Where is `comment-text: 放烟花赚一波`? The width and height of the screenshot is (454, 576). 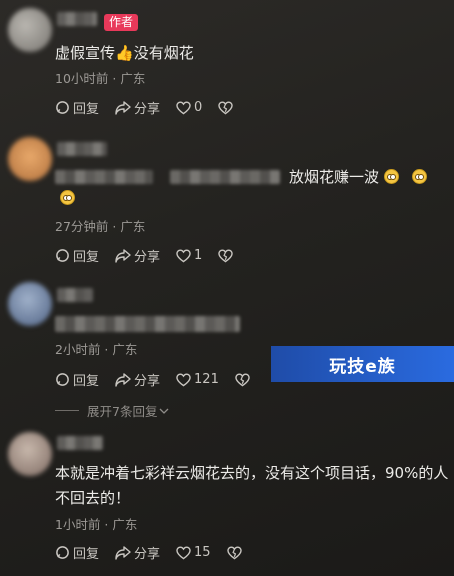
comment-text: 放烟花赚一波 is located at coordinates (358, 176).